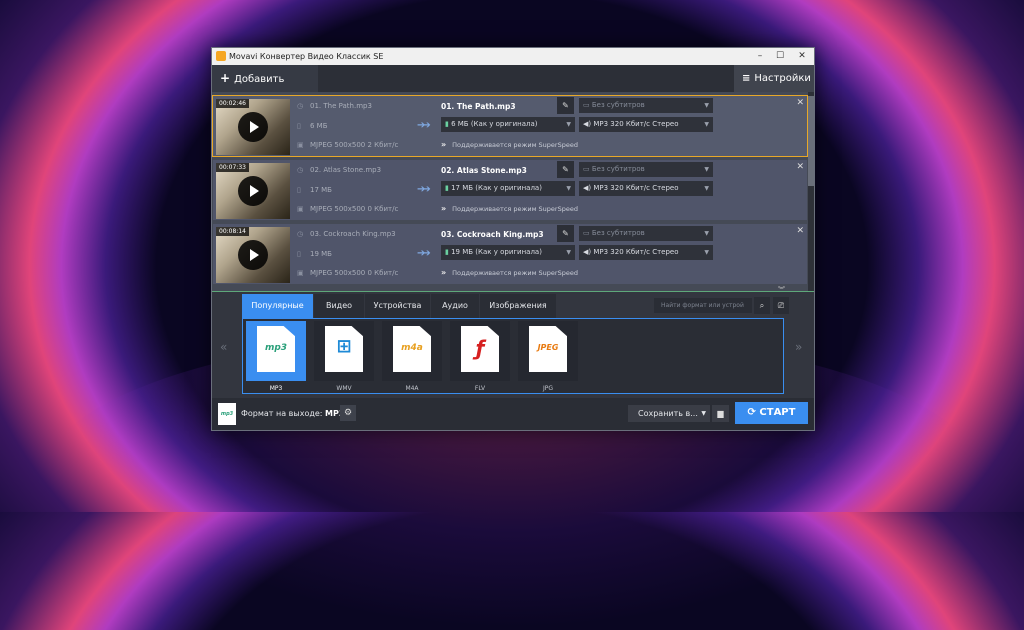 This screenshot has height=630, width=1024. What do you see at coordinates (344, 349) in the screenshot?
I see `windows-icon: ⊞` at bounding box center [344, 349].